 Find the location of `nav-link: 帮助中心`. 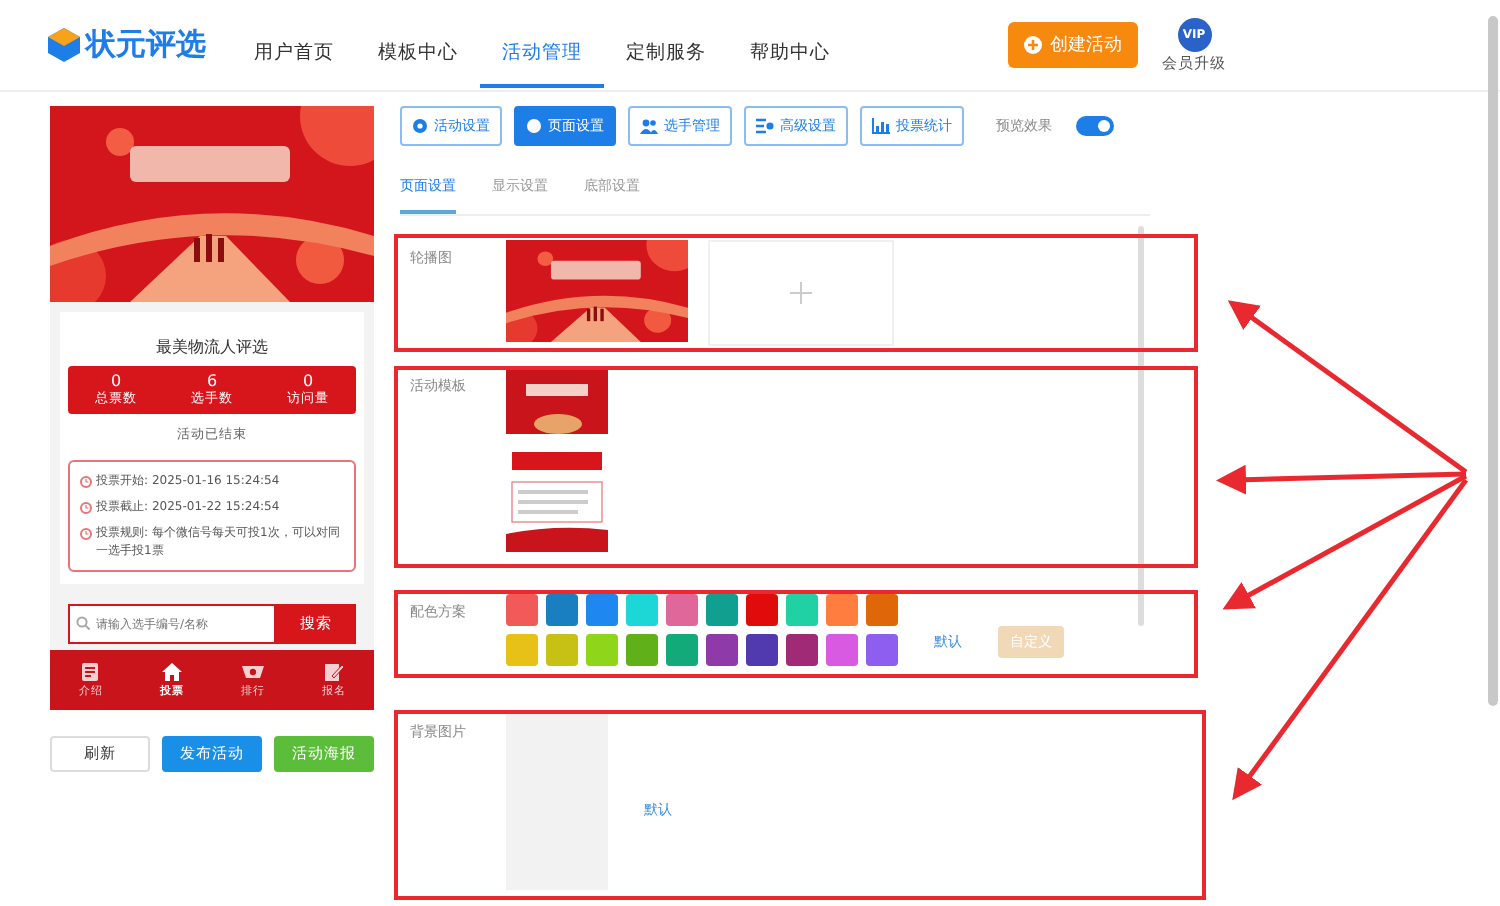

nav-link: 帮助中心 is located at coordinates (790, 49).